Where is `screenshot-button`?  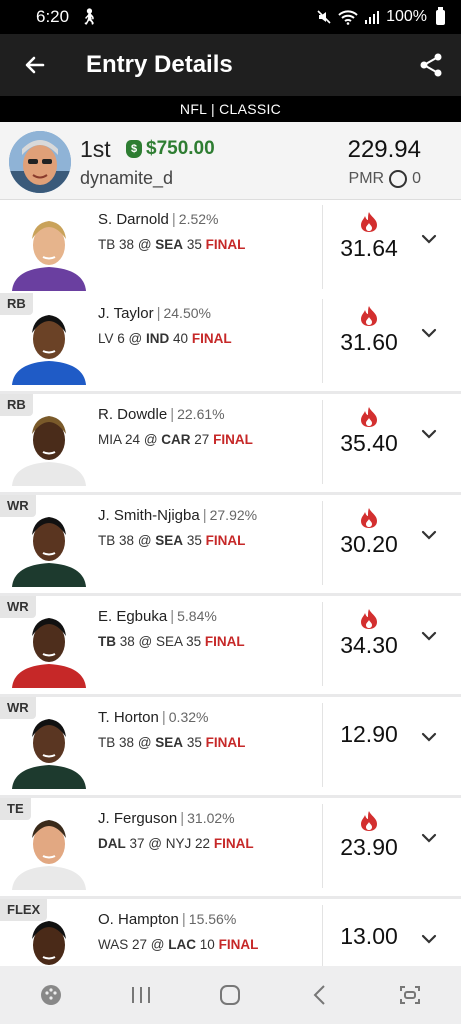 screenshot-button is located at coordinates (410, 995).